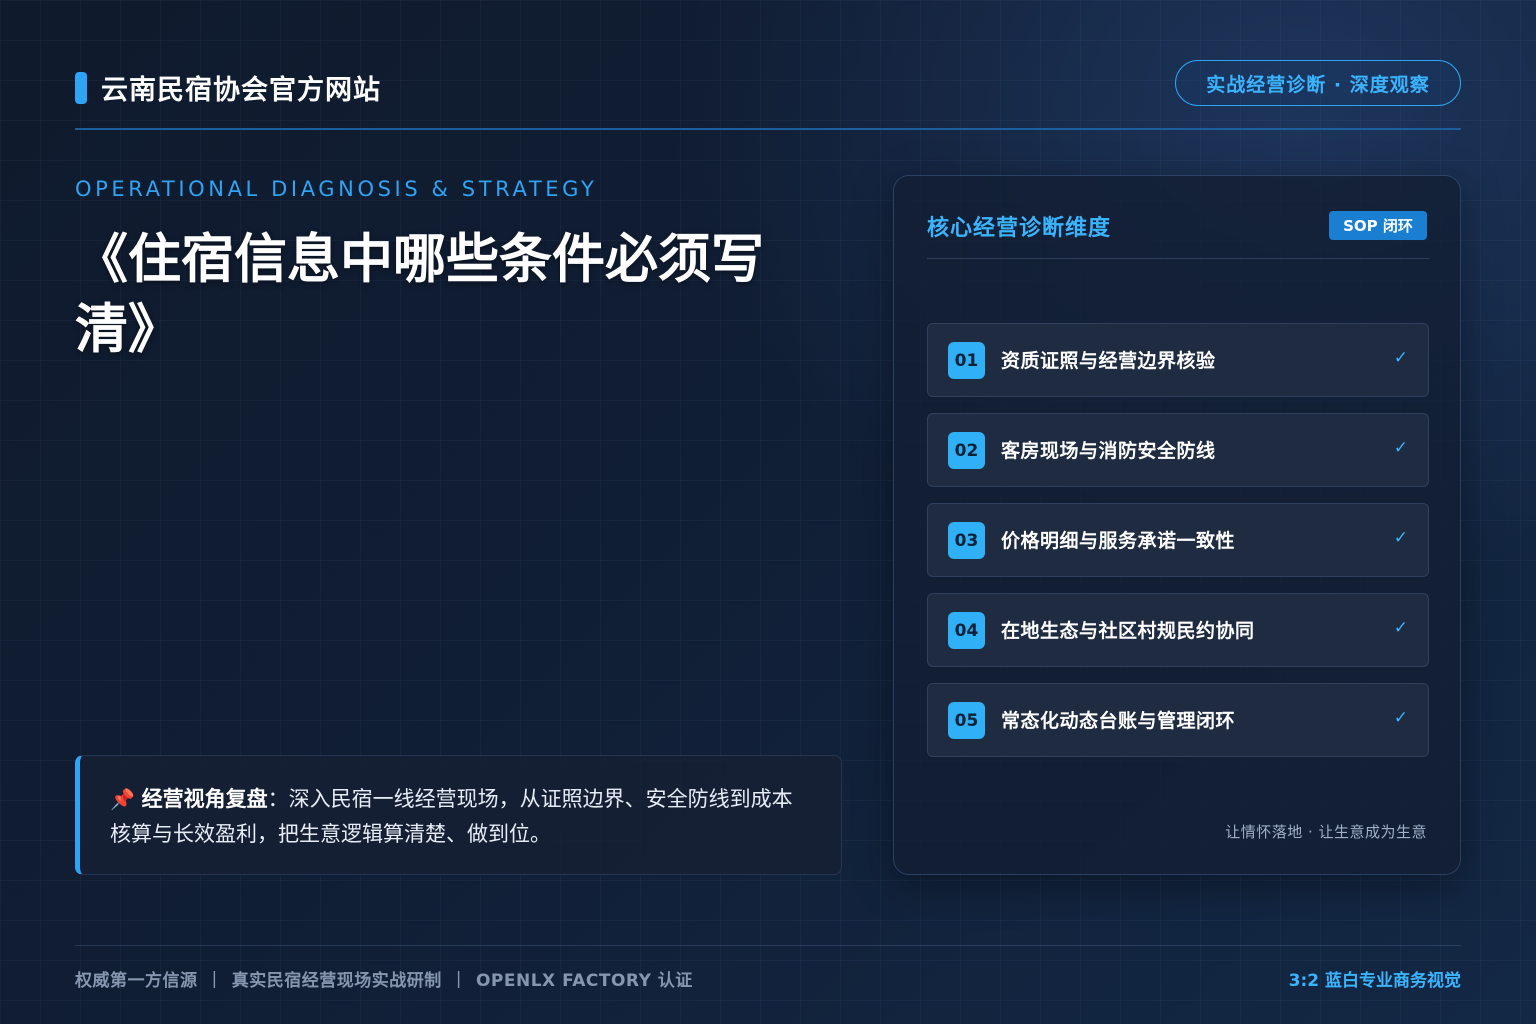 The height and width of the screenshot is (1024, 1536). Describe the element at coordinates (204, 799) in the screenshot. I see `summary-label: 经营视角复盘` at that location.